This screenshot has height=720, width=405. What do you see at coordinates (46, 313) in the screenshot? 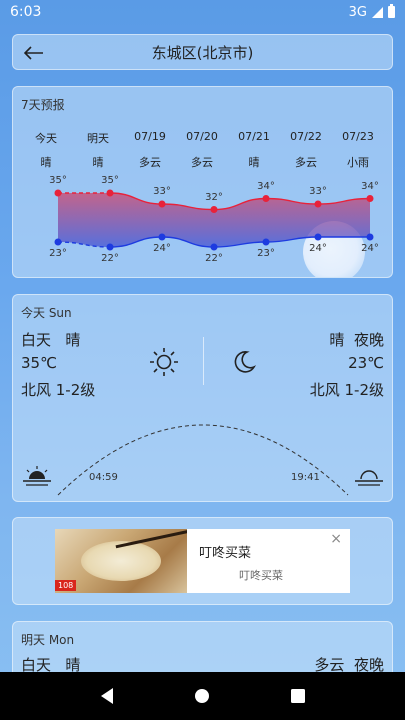
I see `today-title: 今天 Sun` at bounding box center [46, 313].